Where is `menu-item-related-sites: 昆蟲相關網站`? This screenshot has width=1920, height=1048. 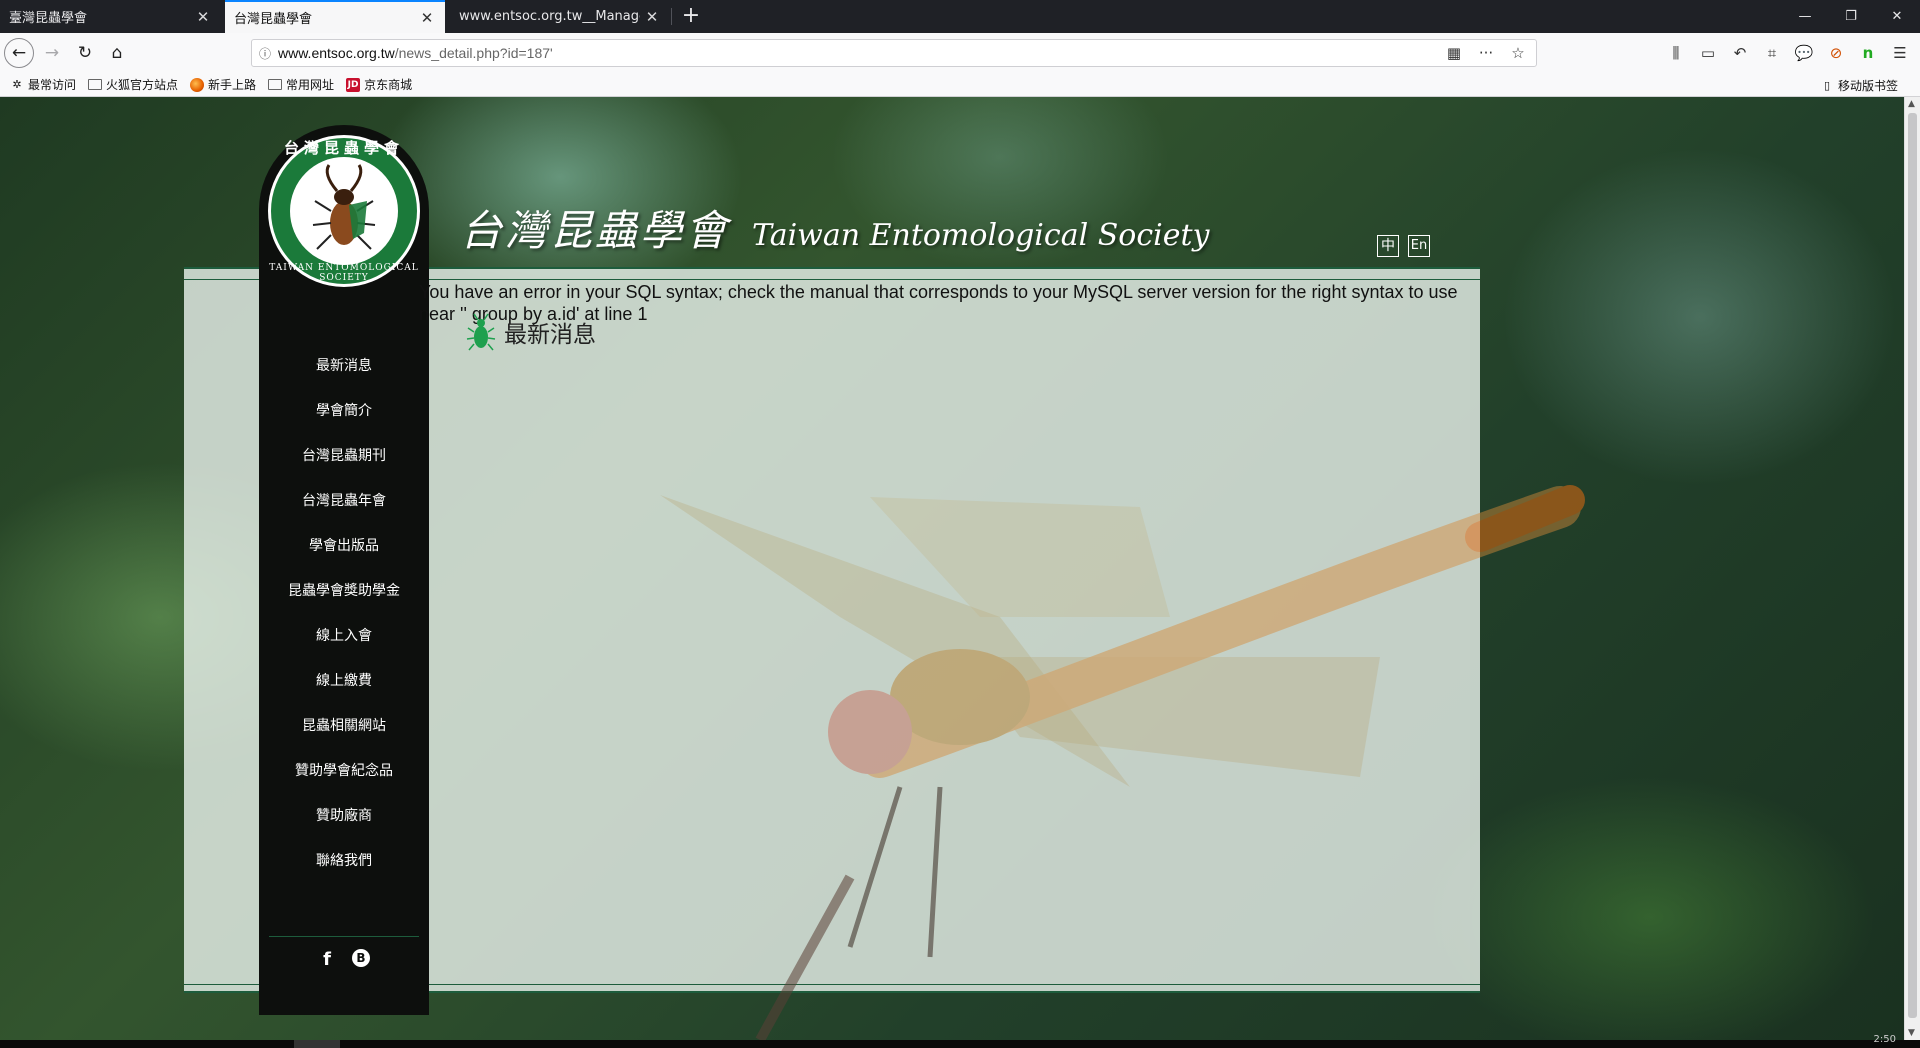
menu-item-related-sites: 昆蟲相關網站 is located at coordinates (344, 726).